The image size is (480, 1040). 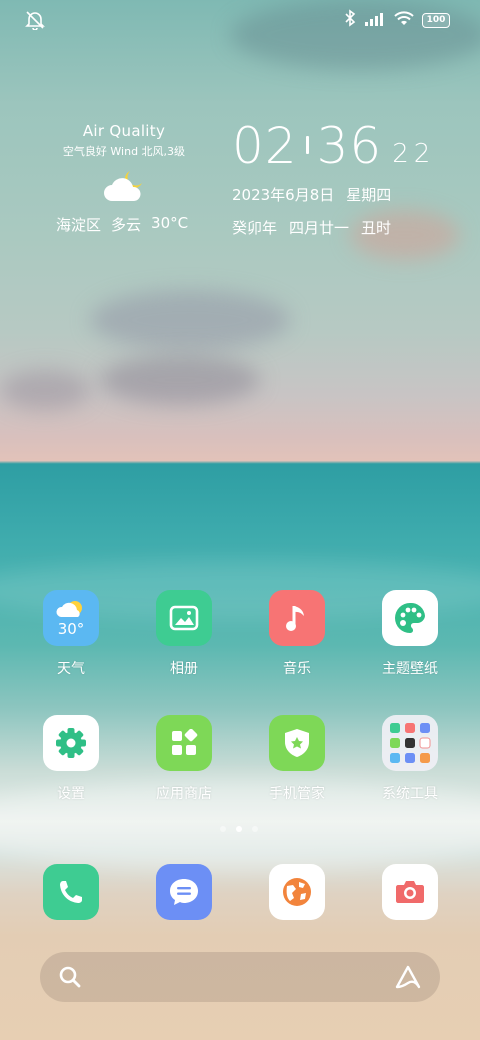 I want to click on dock-camera, so click(x=410, y=892).